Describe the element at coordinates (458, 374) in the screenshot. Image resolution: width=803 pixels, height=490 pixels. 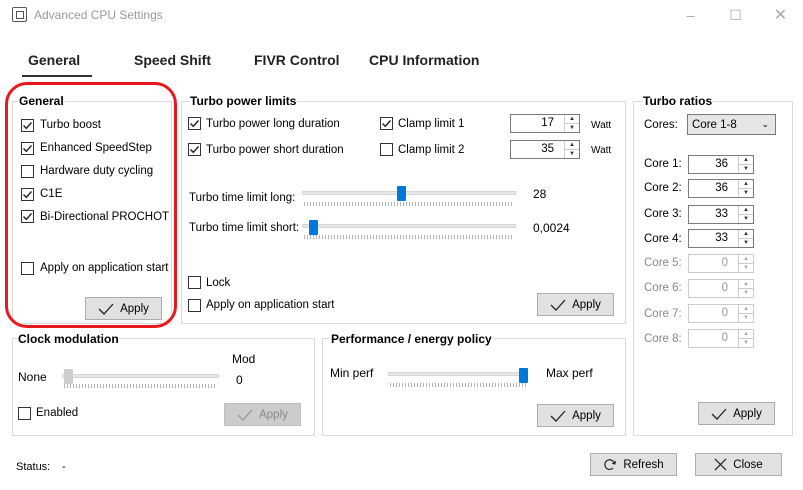
I see `perf-policy-track` at that location.